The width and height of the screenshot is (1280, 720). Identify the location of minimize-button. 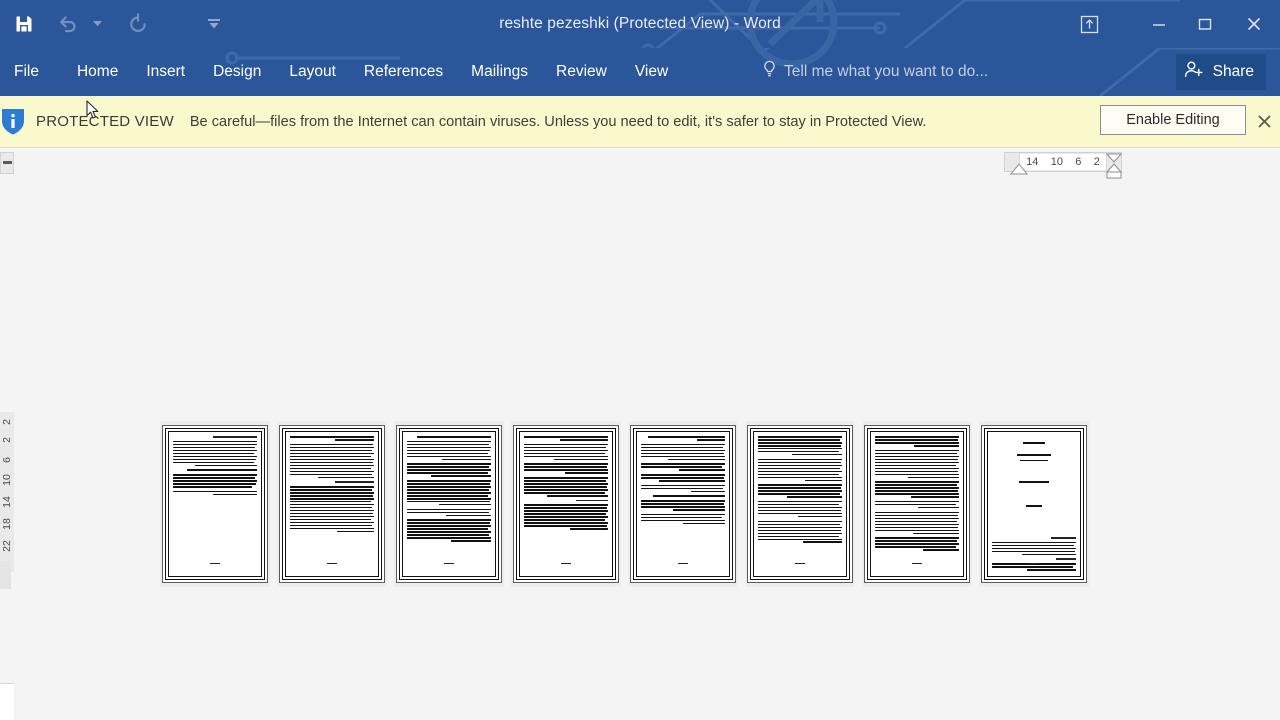
(1159, 24).